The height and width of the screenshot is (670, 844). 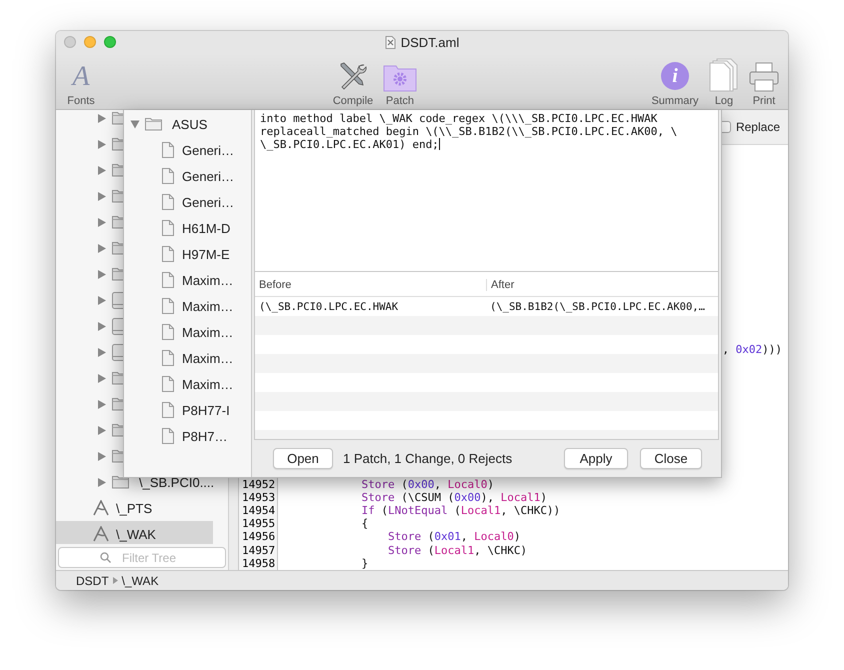 What do you see at coordinates (752, 350) in the screenshot?
I see `code-line: , 0x02)))` at bounding box center [752, 350].